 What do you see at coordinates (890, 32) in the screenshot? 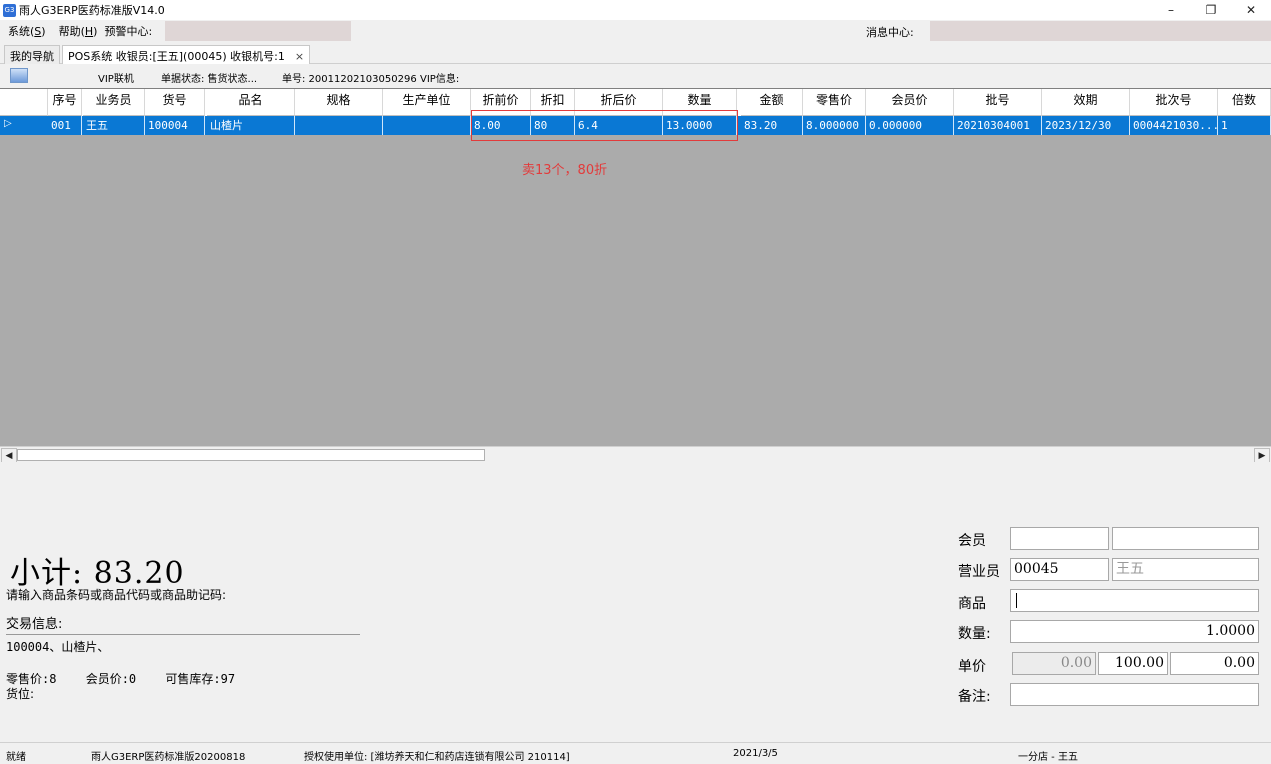
I see `message-center-label: 消息中心:` at bounding box center [890, 32].